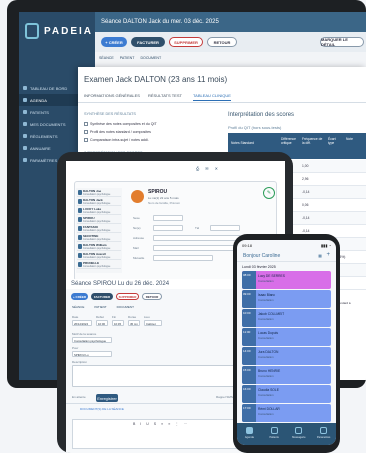 This screenshot has width=366, height=453. What do you see at coordinates (342, 42) in the screenshot?
I see `detail-dropdown: Marquer le détail` at bounding box center [342, 42].